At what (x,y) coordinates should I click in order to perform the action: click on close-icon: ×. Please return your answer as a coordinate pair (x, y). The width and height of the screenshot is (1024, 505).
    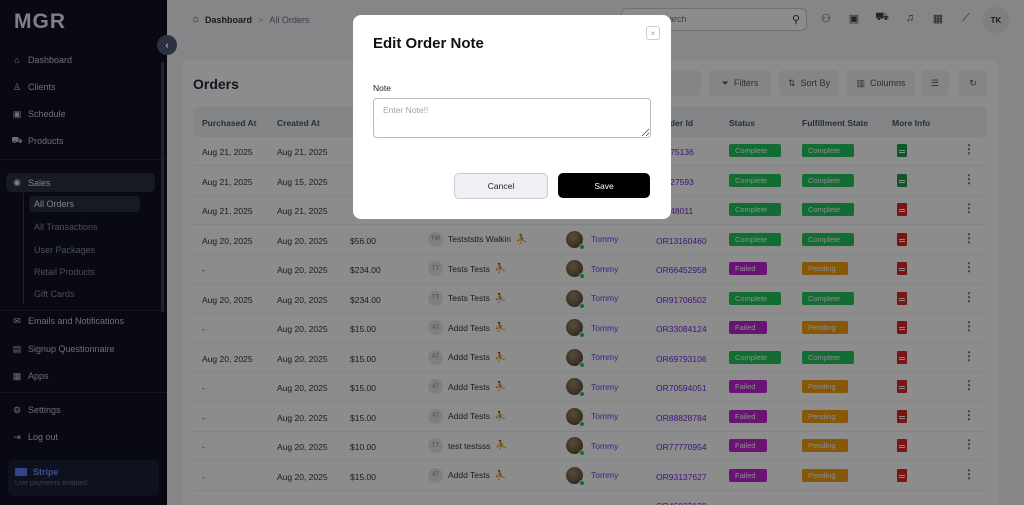
    Looking at the image, I should click on (653, 33).